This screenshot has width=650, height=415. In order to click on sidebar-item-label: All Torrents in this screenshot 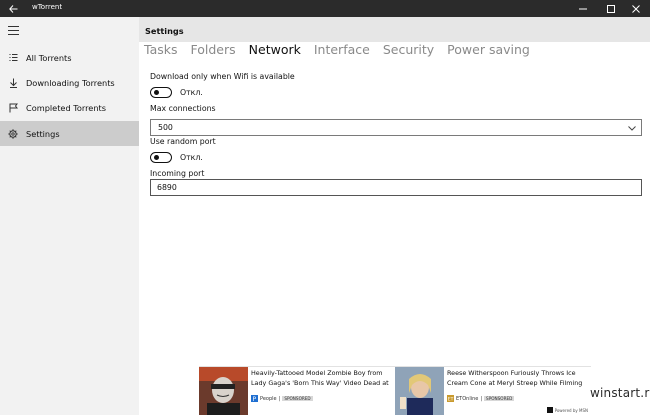, I will do `click(49, 57)`.